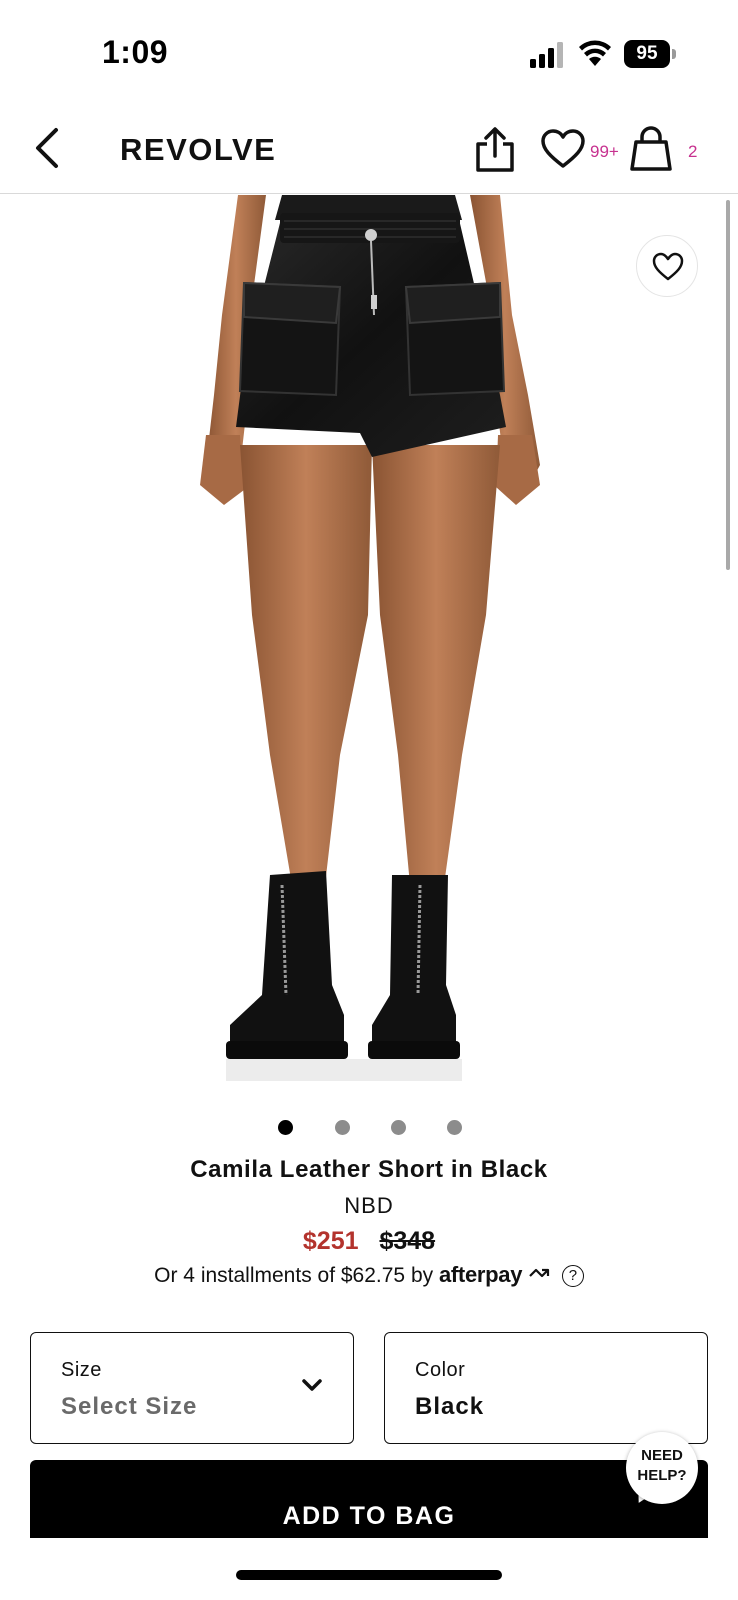  I want to click on gallery-scrollbar, so click(728, 385).